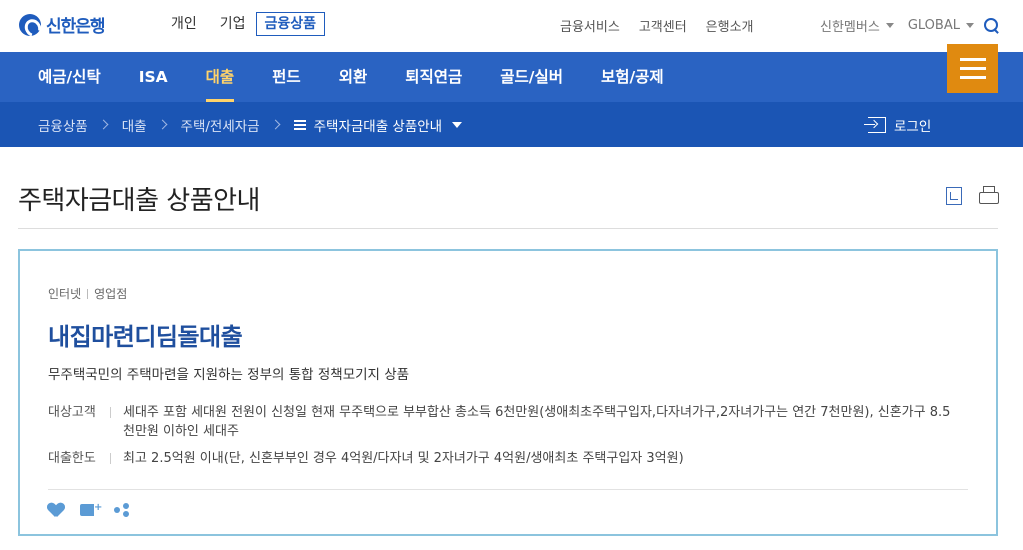 The width and height of the screenshot is (1023, 550). What do you see at coordinates (875, 124) in the screenshot?
I see `login-icon` at bounding box center [875, 124].